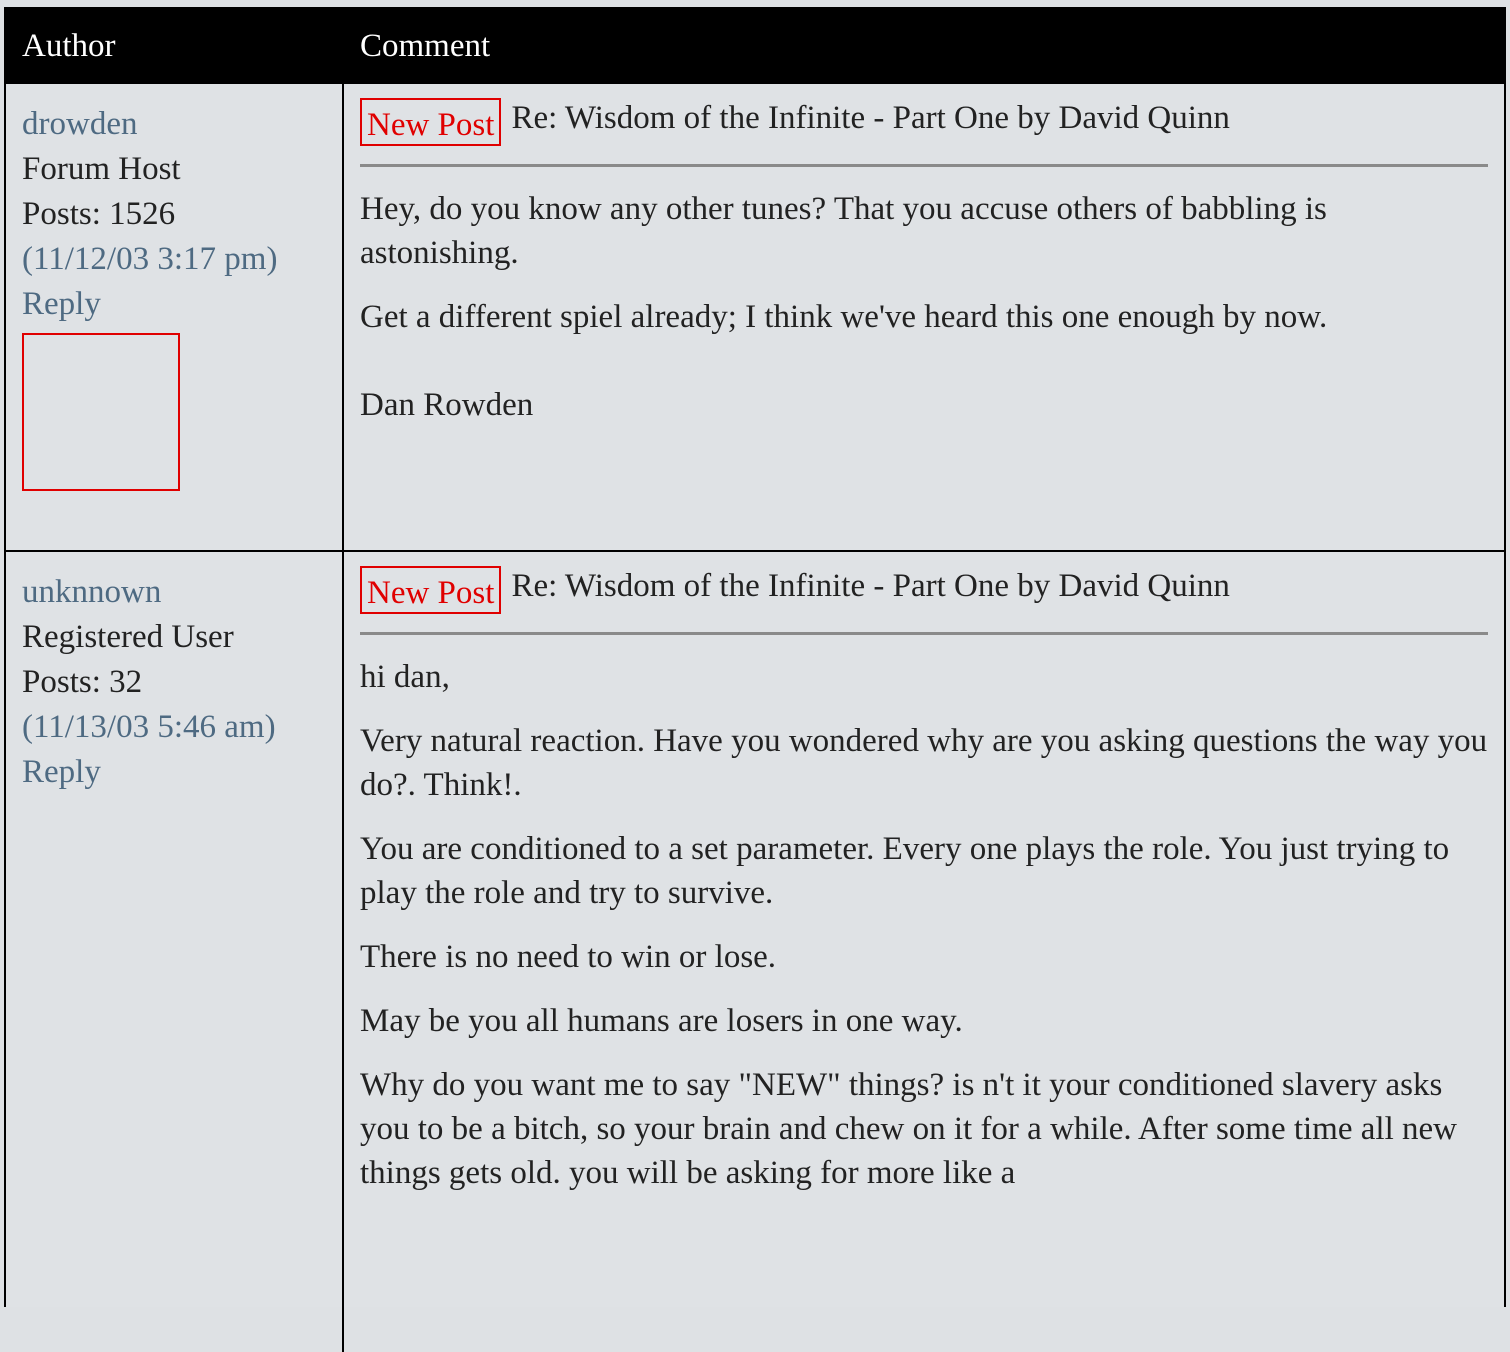 The width and height of the screenshot is (1510, 1352). I want to click on post-paragraph: There is no need to win or lose., so click(568, 957).